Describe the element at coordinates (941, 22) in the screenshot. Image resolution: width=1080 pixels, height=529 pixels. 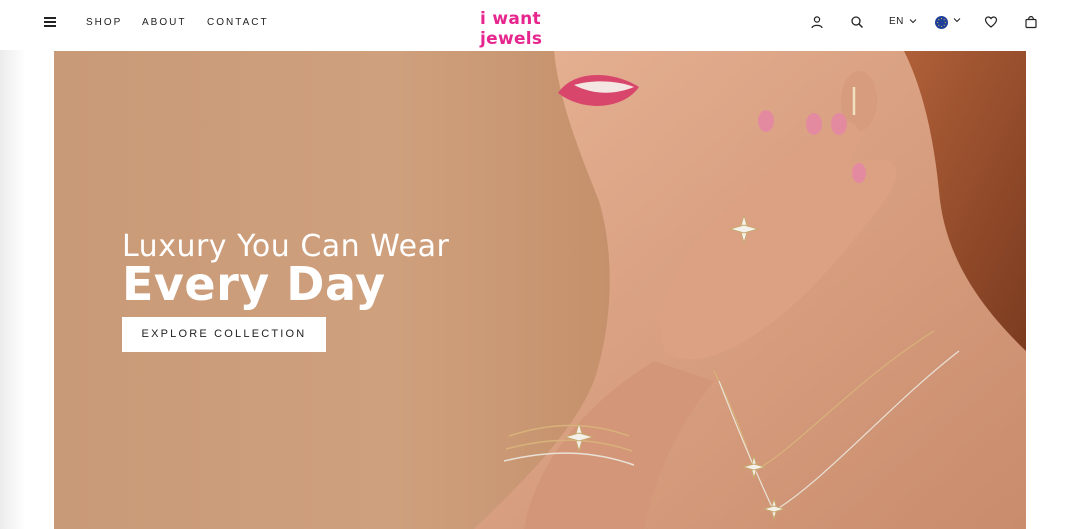
I see `eu-flag-icon` at that location.